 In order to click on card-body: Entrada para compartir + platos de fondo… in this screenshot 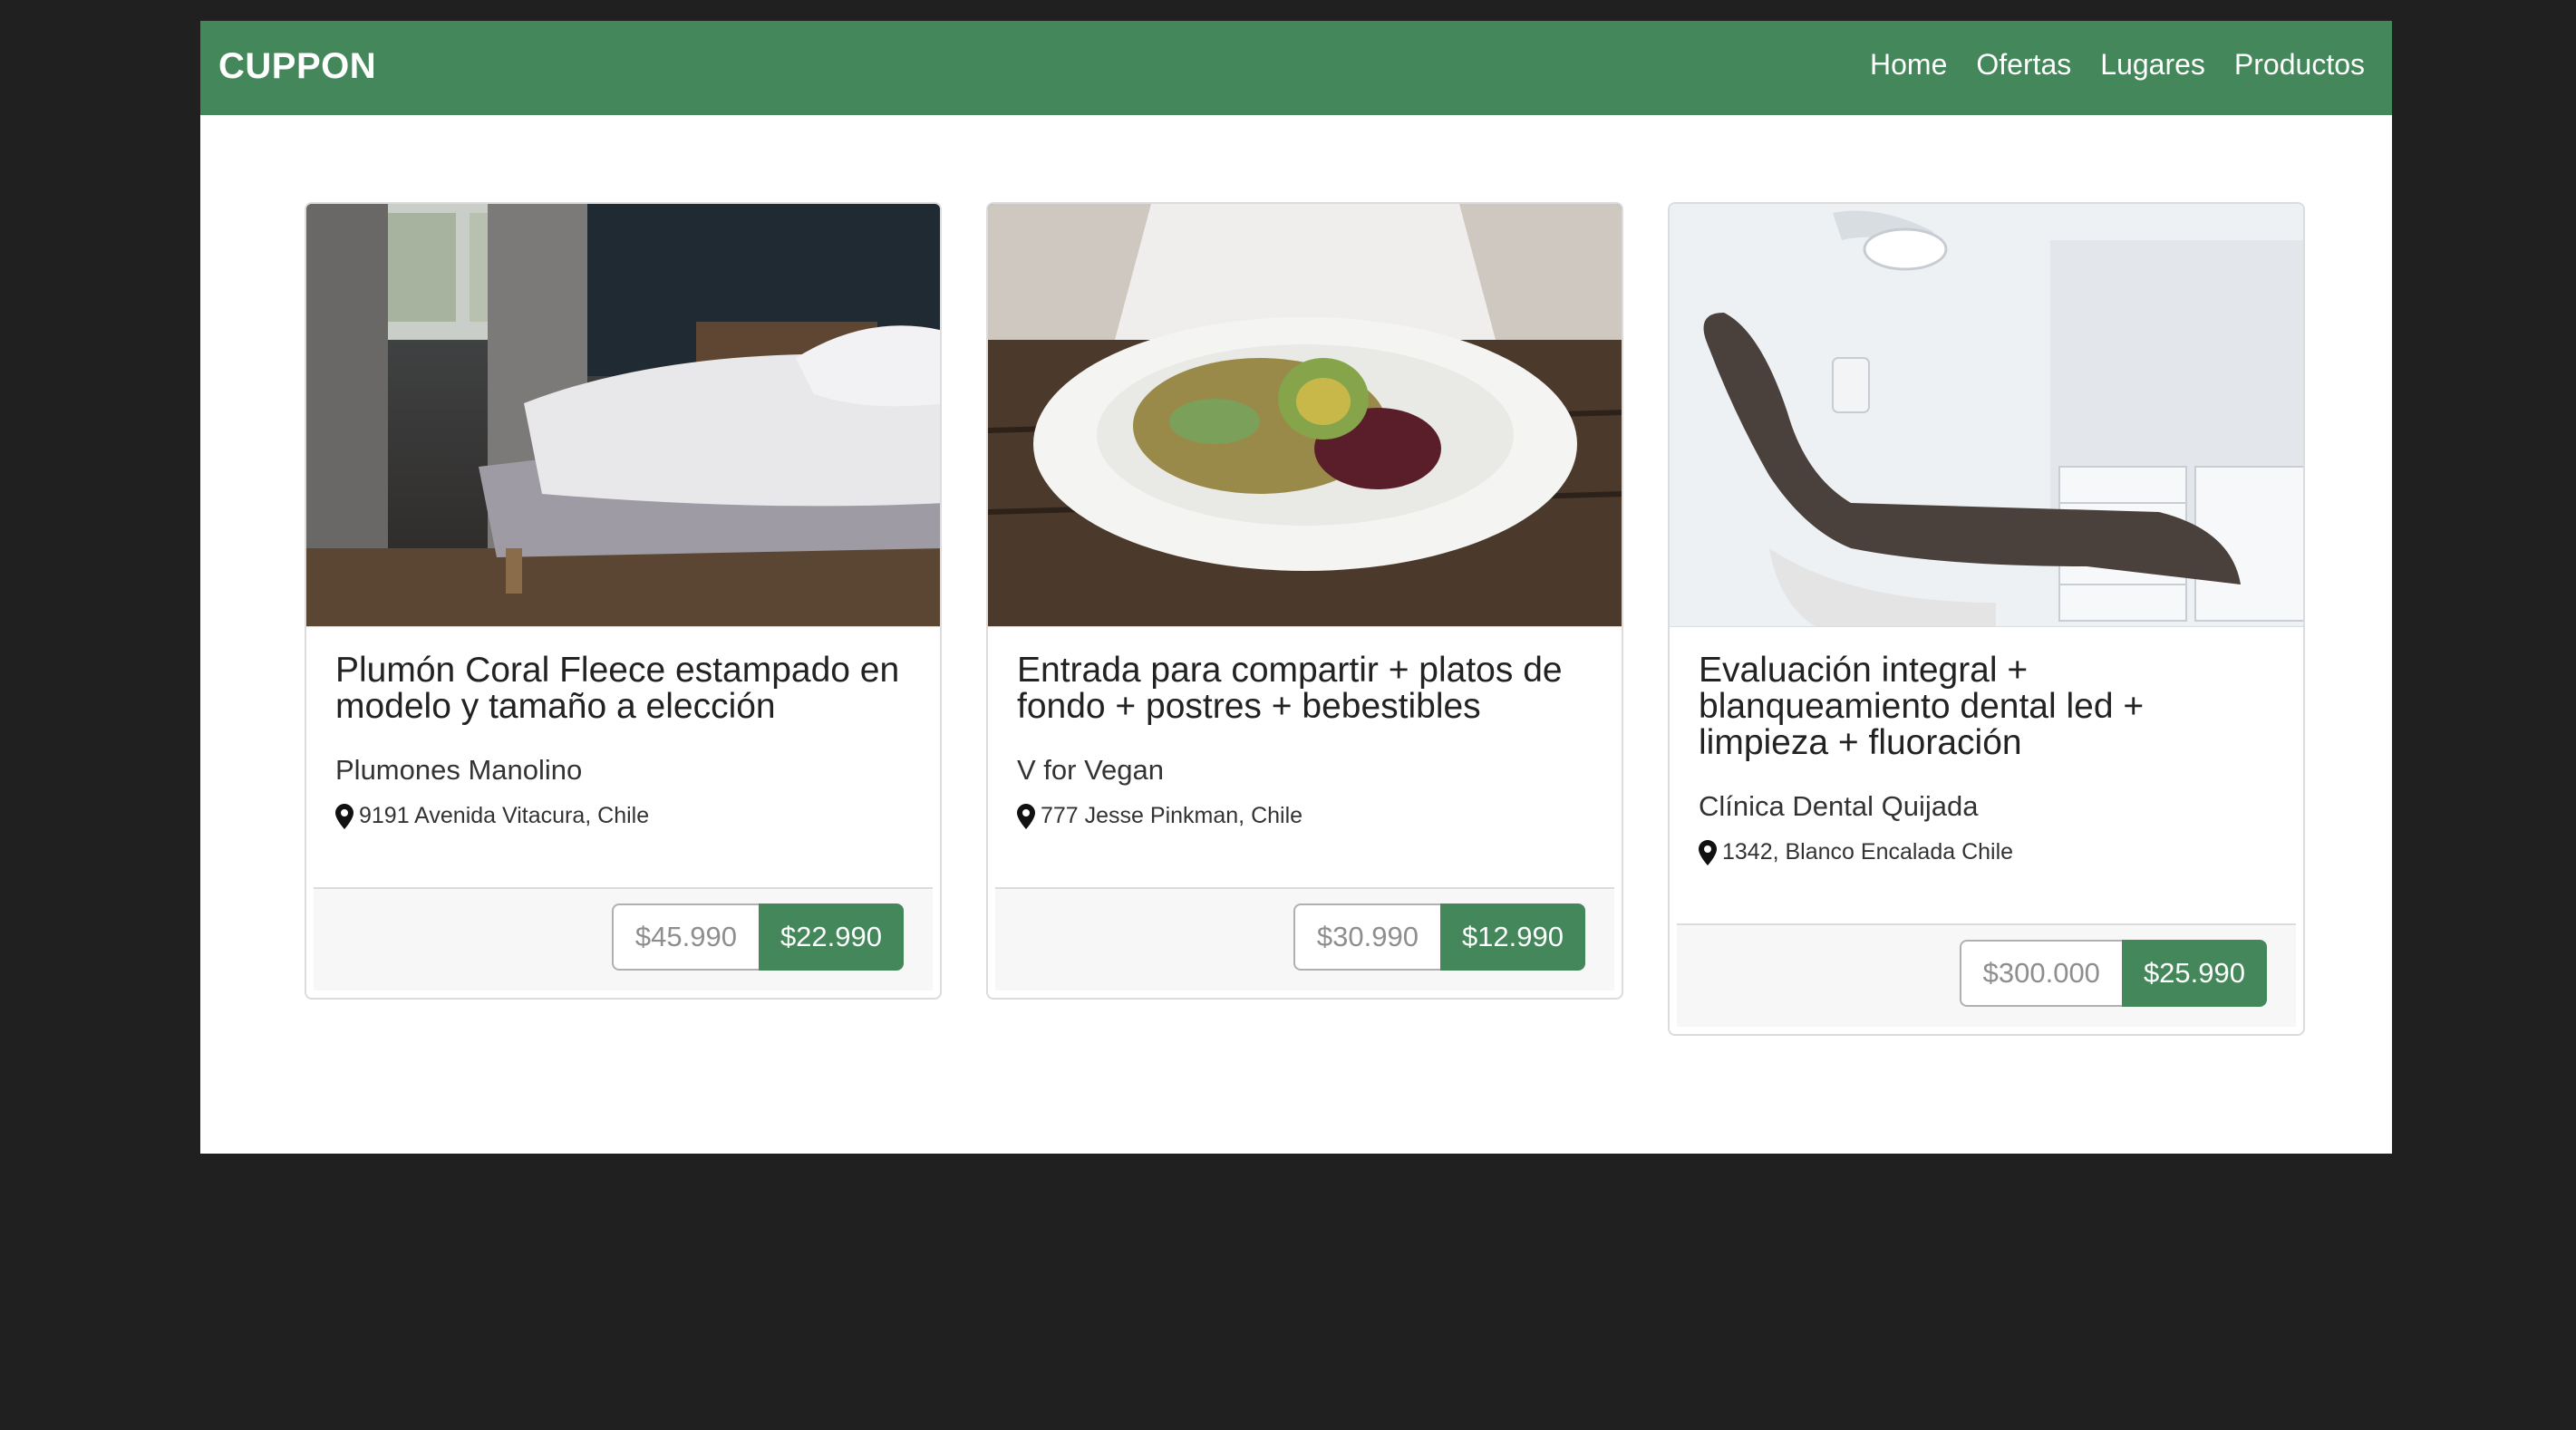, I will do `click(1305, 728)`.